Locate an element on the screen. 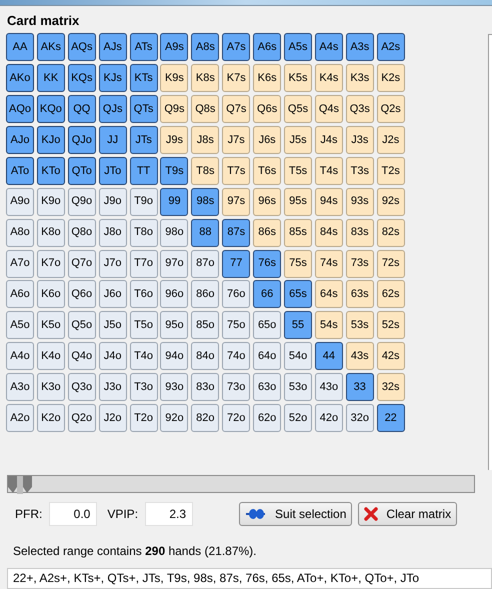 The image size is (492, 589). hand-cell: 75s is located at coordinates (298, 264).